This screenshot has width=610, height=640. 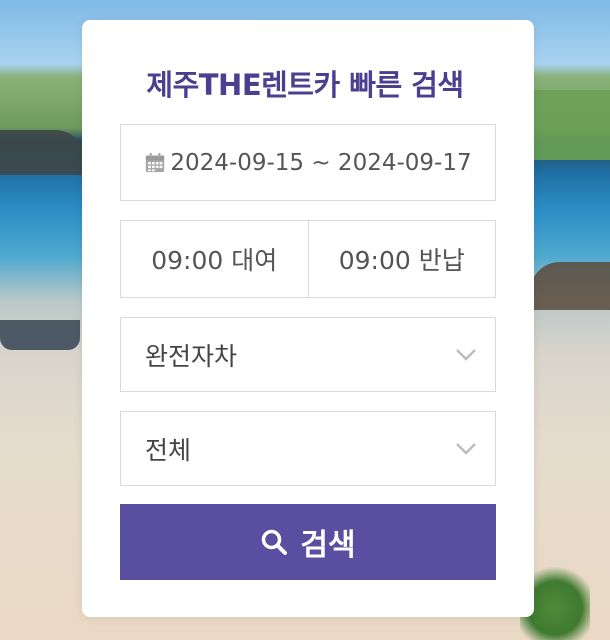 What do you see at coordinates (401, 259) in the screenshot?
I see `return-time-select: 09:00 반납` at bounding box center [401, 259].